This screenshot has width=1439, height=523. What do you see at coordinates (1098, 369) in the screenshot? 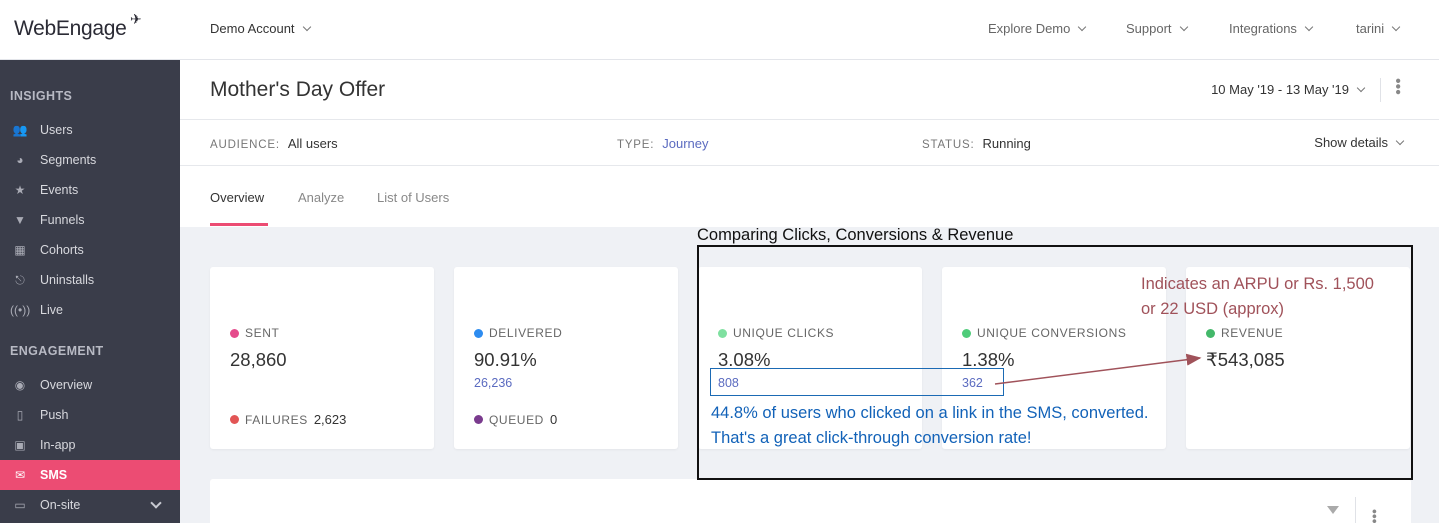
I see `annotation-arrow` at bounding box center [1098, 369].